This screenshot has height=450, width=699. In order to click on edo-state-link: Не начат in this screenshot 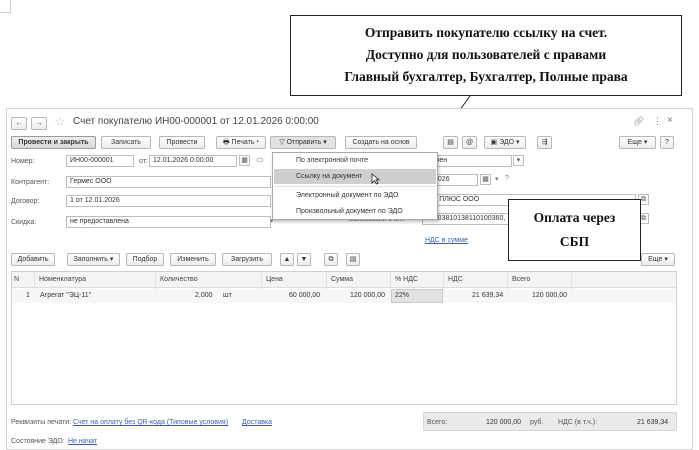, I will do `click(82, 441)`.